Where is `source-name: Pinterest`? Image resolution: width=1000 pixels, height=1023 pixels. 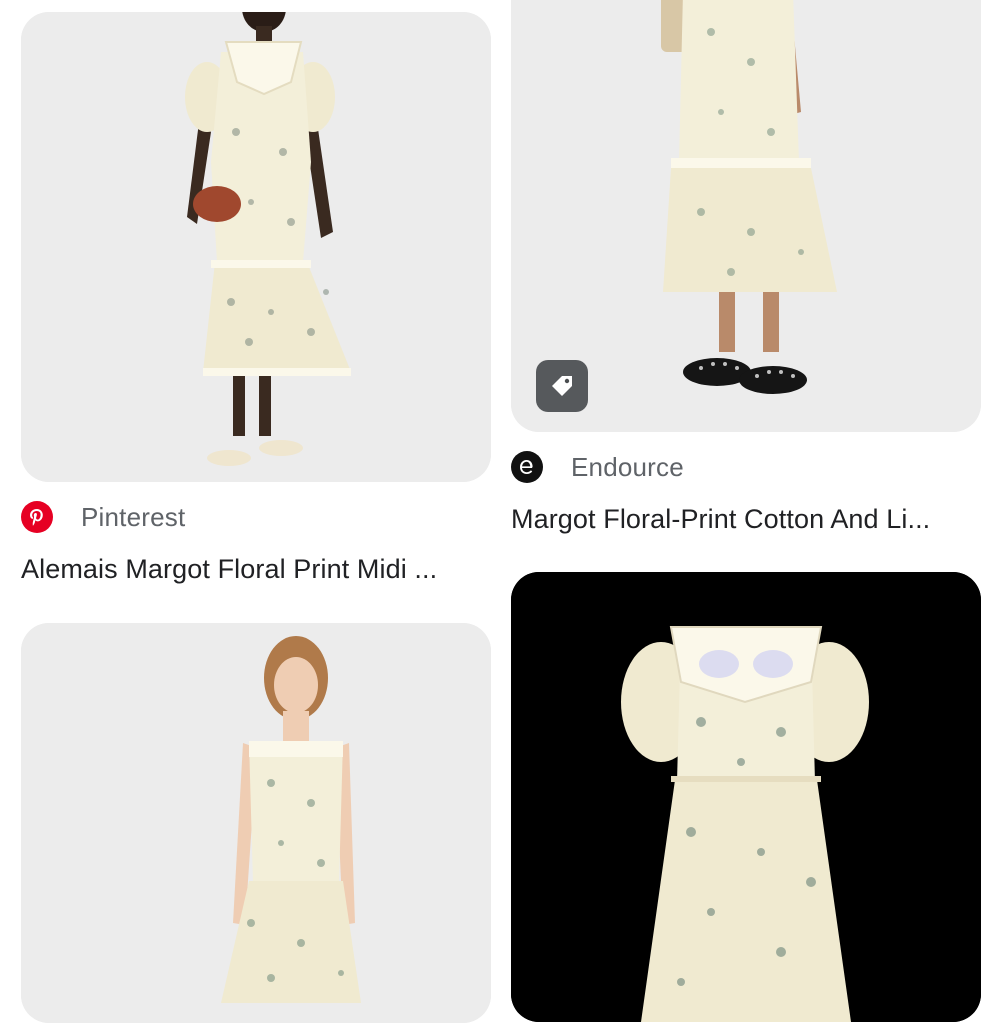 source-name: Pinterest is located at coordinates (133, 516).